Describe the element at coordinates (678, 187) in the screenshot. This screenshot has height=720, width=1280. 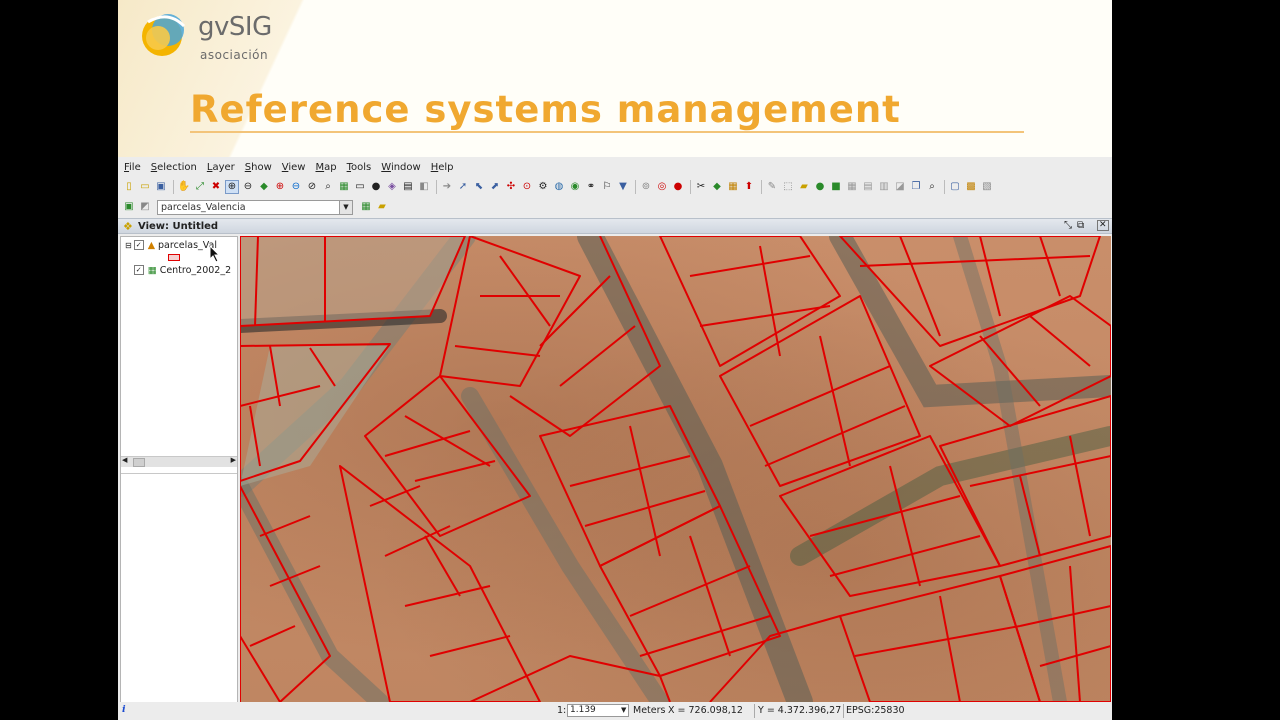
I see `stop-icon: ●` at that location.